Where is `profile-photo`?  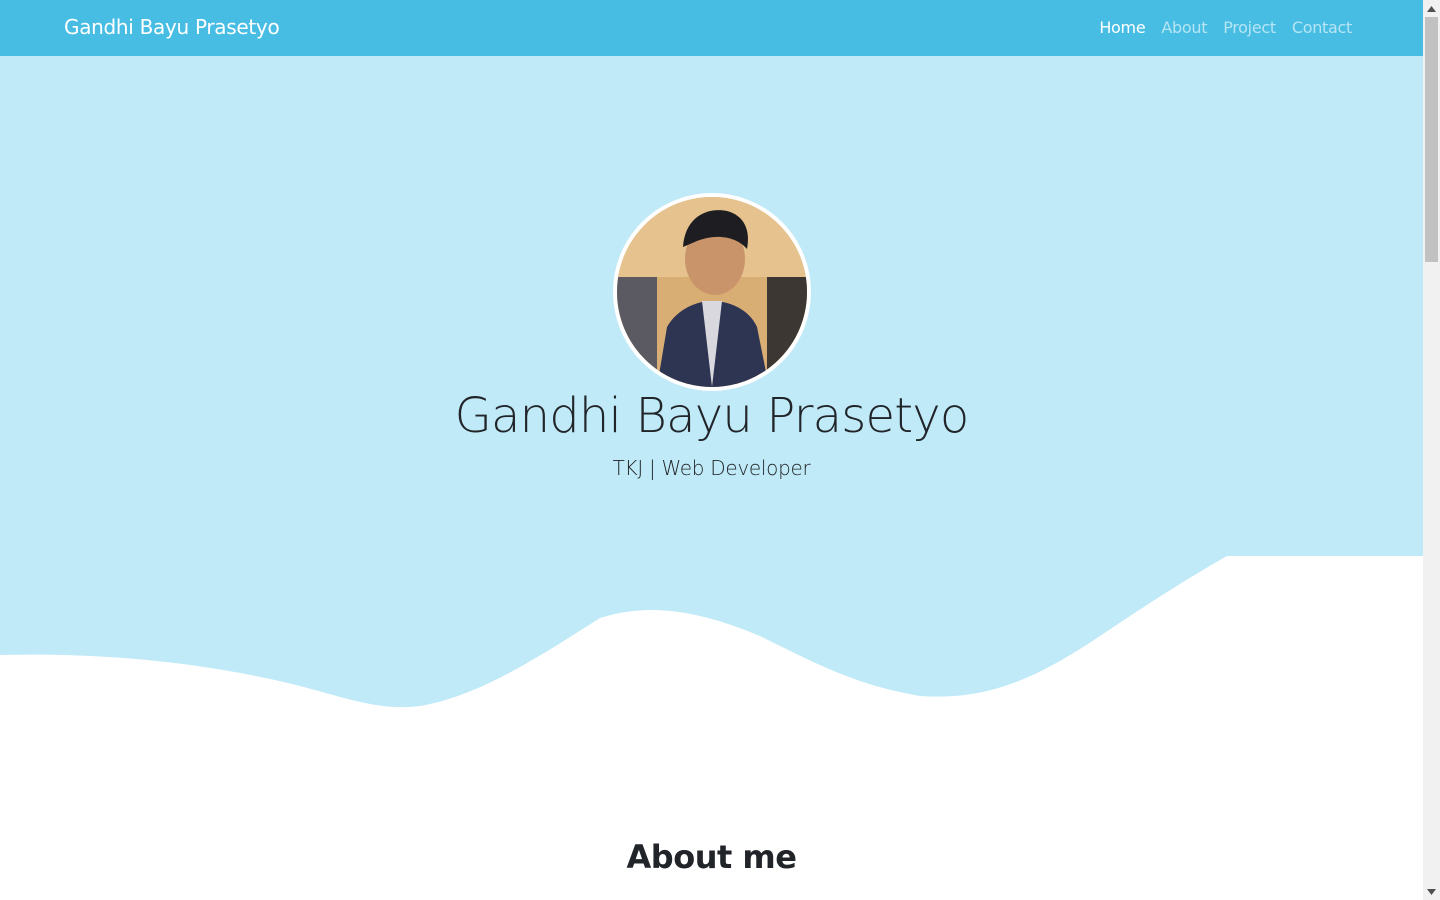
profile-photo is located at coordinates (712, 292).